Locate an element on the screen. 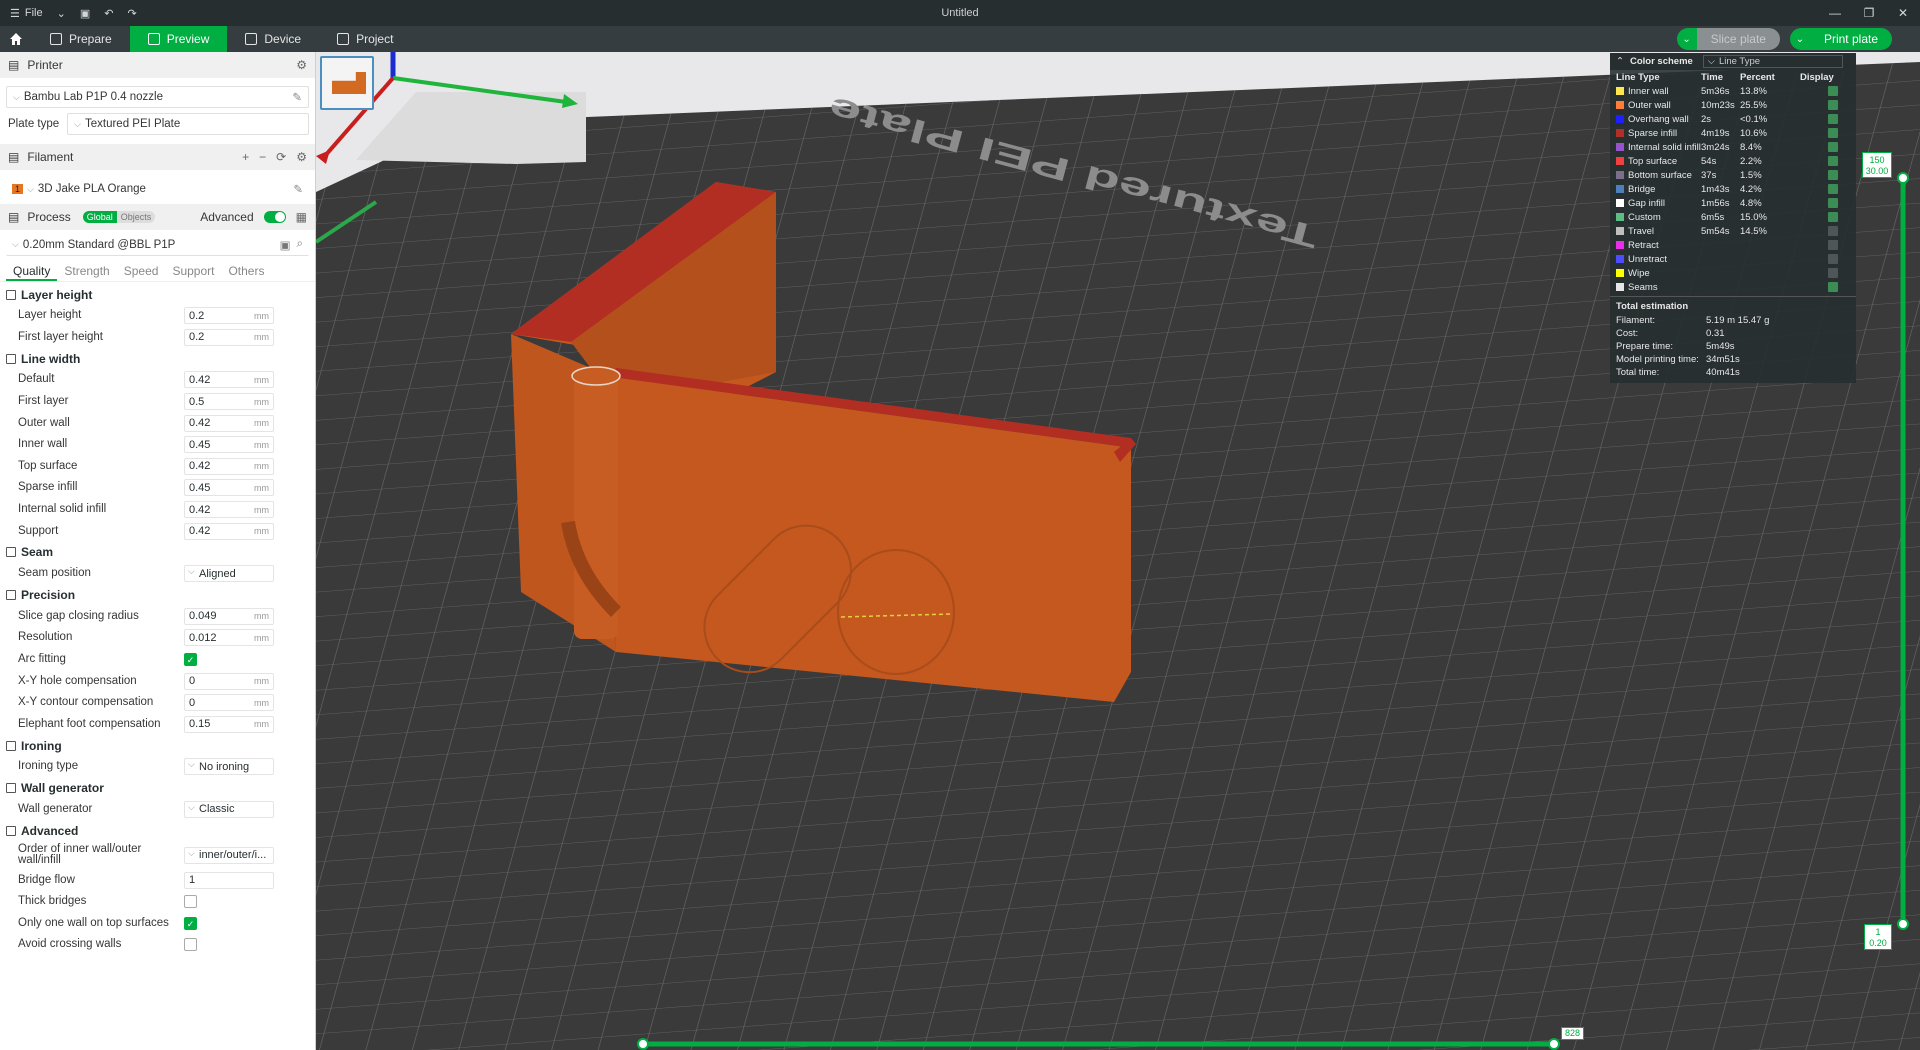 This screenshot has width=1920, height=1050. search-icon: ⌕ is located at coordinates (300, 245).